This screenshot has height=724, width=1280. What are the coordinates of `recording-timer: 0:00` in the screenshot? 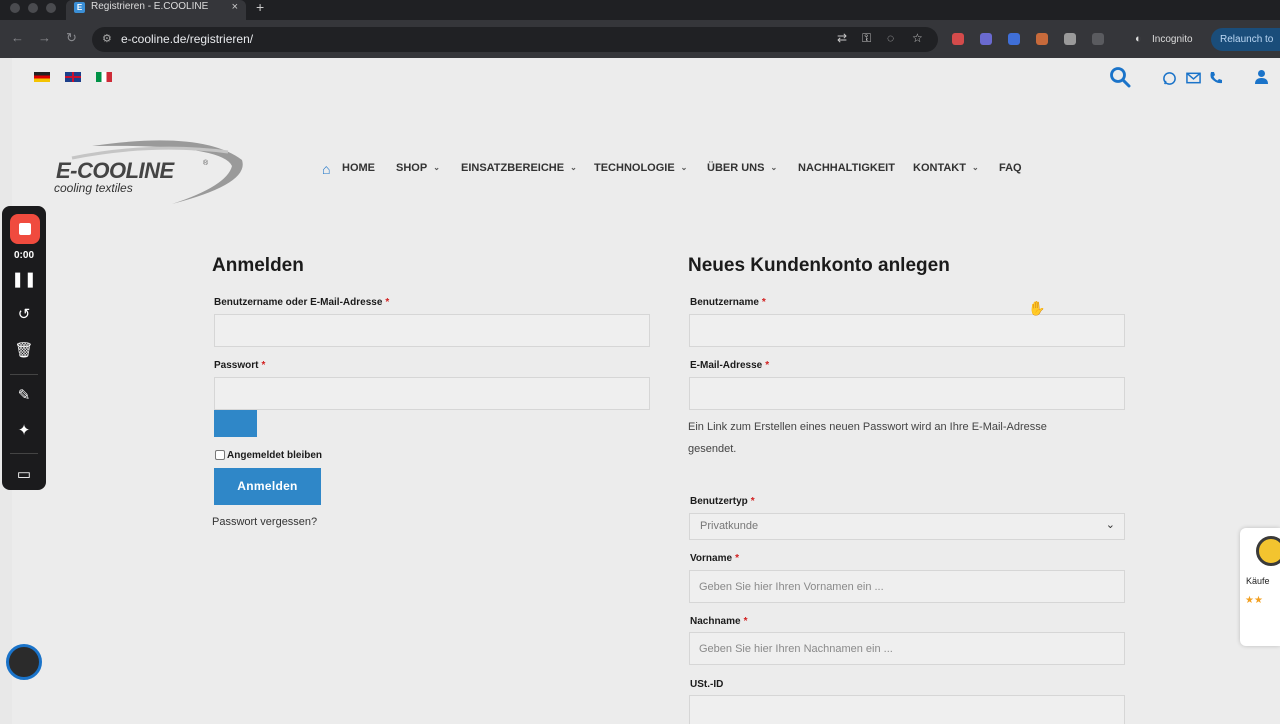 It's located at (23, 255).